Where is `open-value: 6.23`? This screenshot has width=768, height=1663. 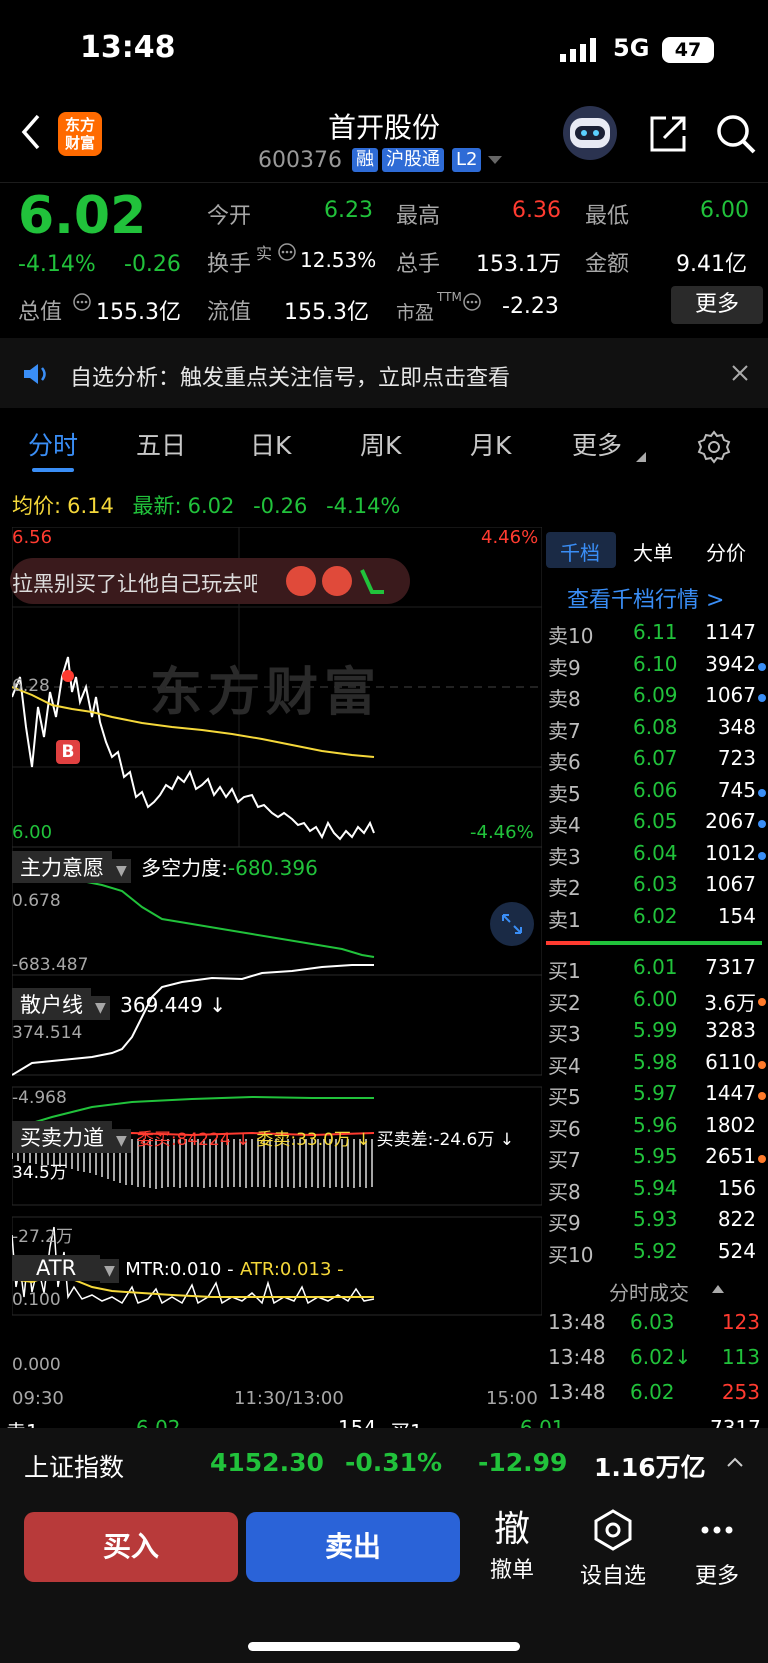 open-value: 6.23 is located at coordinates (348, 210).